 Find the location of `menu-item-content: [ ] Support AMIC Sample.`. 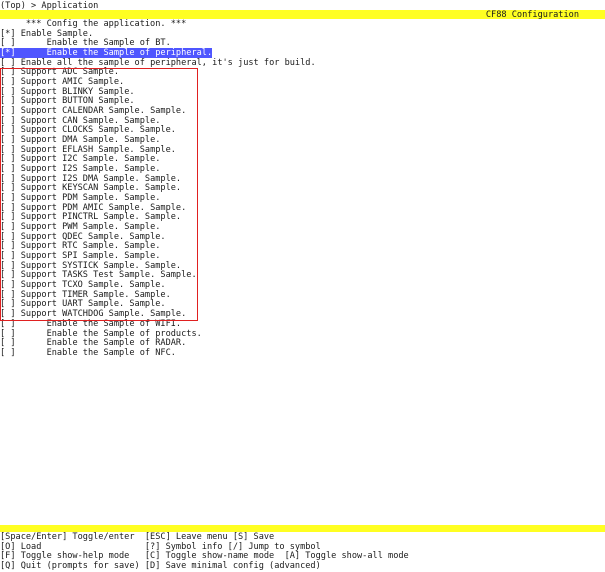

menu-item-content: [ ] Support AMIC Sample. is located at coordinates (62, 82).